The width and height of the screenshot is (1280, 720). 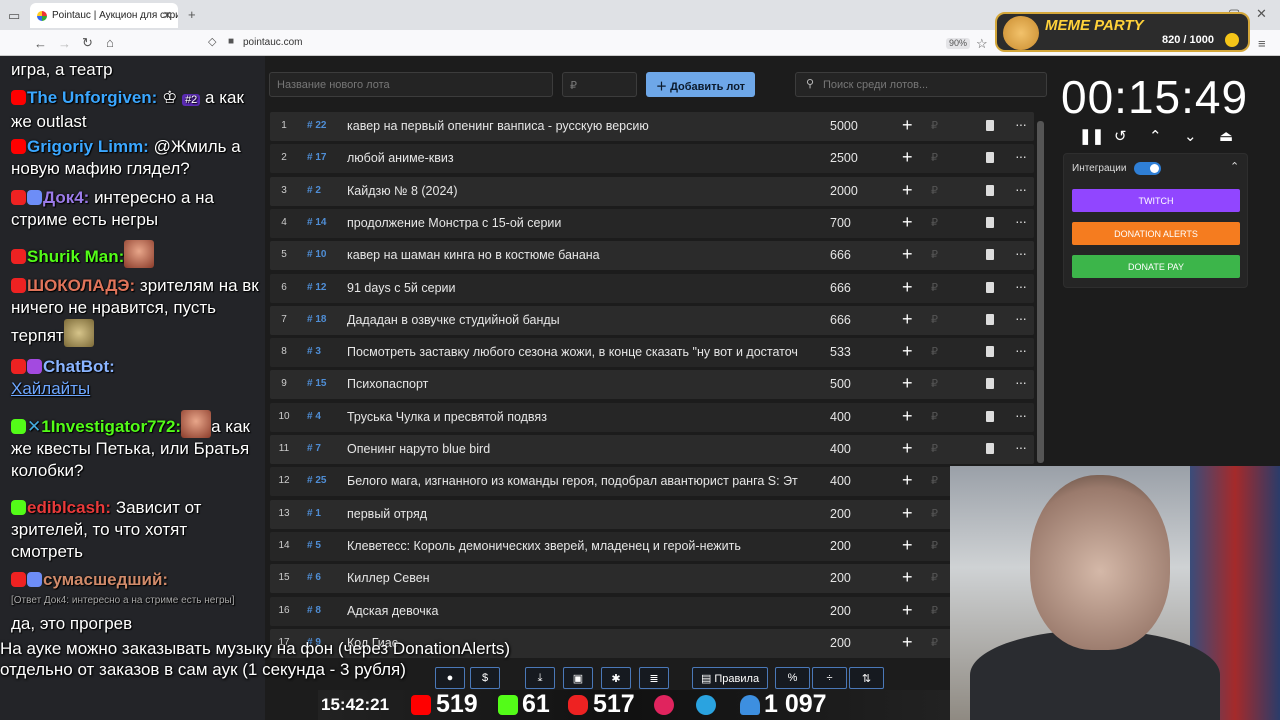 What do you see at coordinates (1190, 136) in the screenshot?
I see `chevron-down-icon: ⌄` at bounding box center [1190, 136].